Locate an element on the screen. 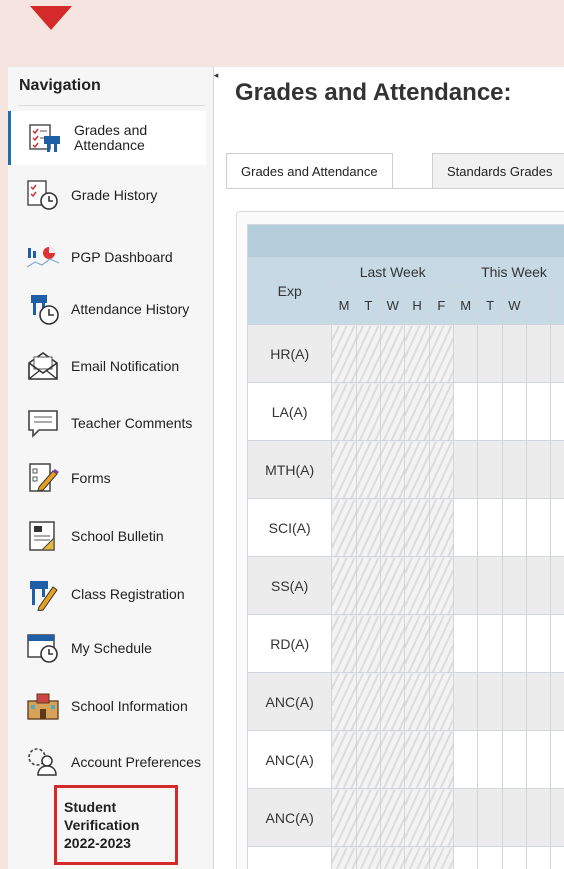 Image resolution: width=564 pixels, height=869 pixels. day-header: H is located at coordinates (417, 305).